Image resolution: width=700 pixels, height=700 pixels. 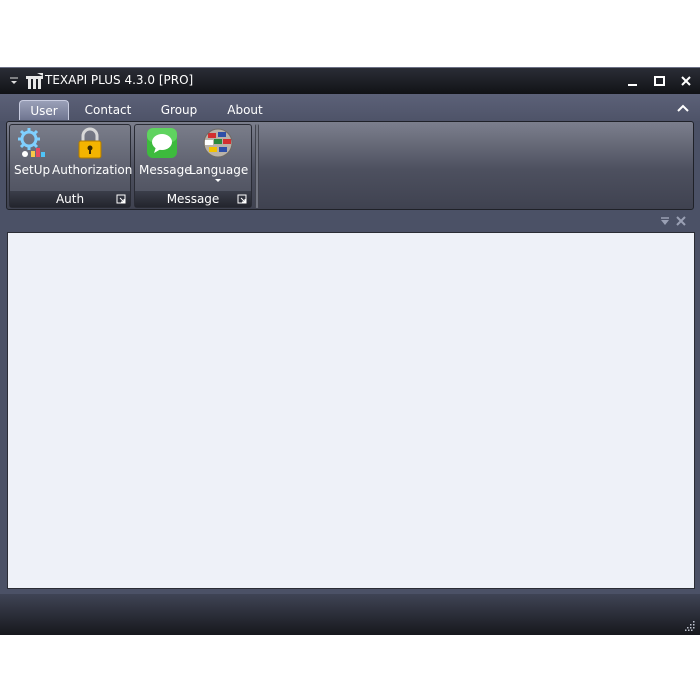 I want to click on title-bar: TEXAPI PLUS 4.3.0 [PRO], so click(x=350, y=81).